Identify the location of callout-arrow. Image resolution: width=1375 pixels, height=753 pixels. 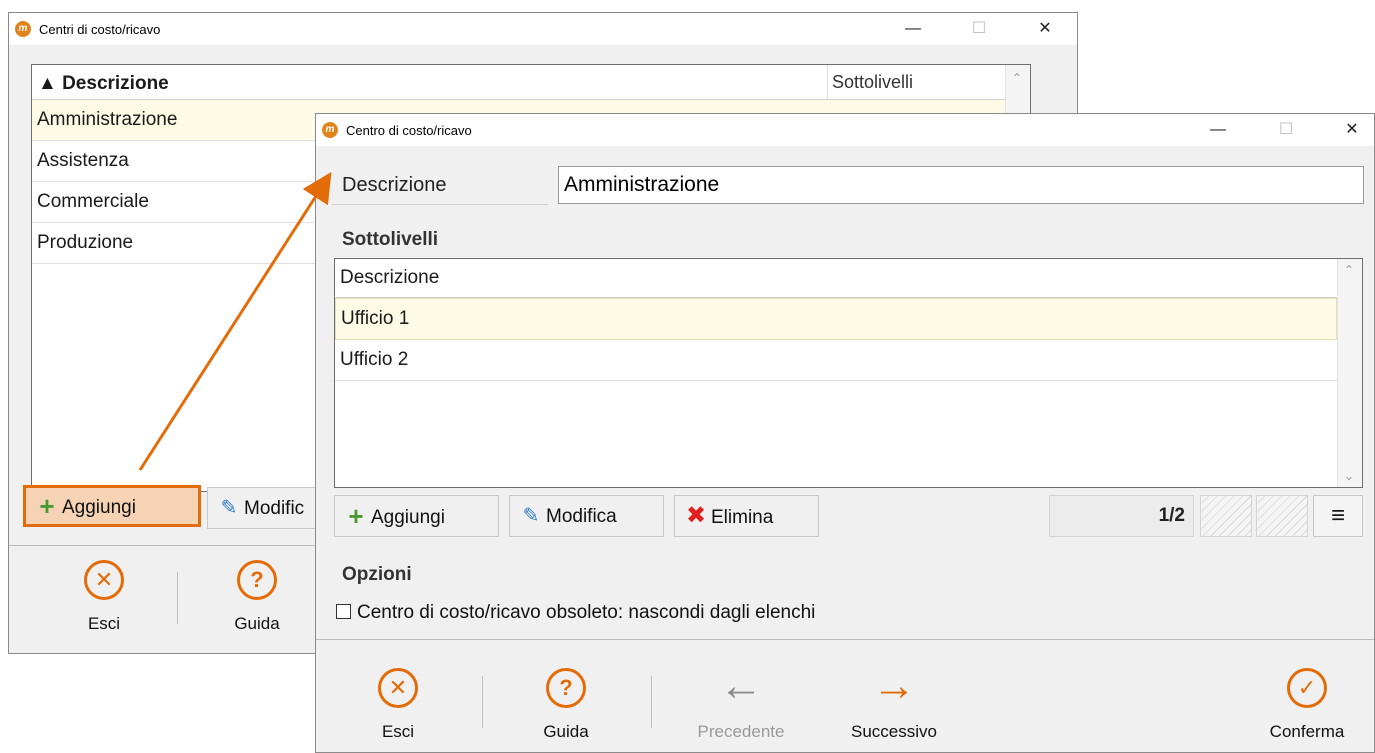
(235, 321).